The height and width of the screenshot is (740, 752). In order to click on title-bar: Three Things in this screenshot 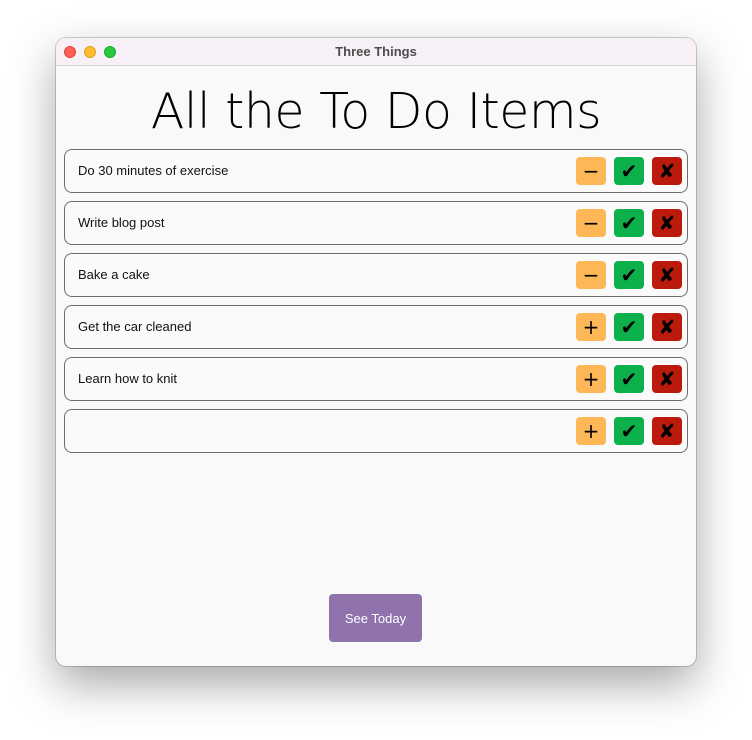, I will do `click(376, 52)`.